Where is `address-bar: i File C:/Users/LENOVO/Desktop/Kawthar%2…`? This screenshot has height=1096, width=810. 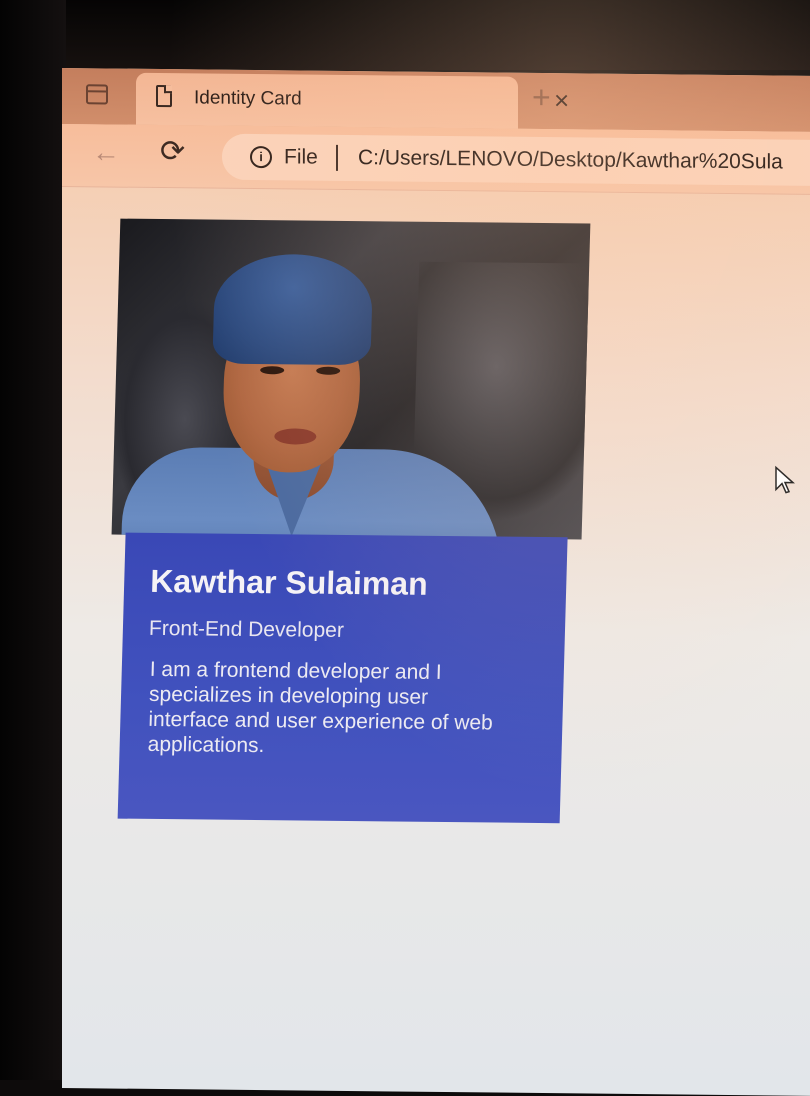 address-bar: i File C:/Users/LENOVO/Desktop/Kawthar%2… is located at coordinates (516, 160).